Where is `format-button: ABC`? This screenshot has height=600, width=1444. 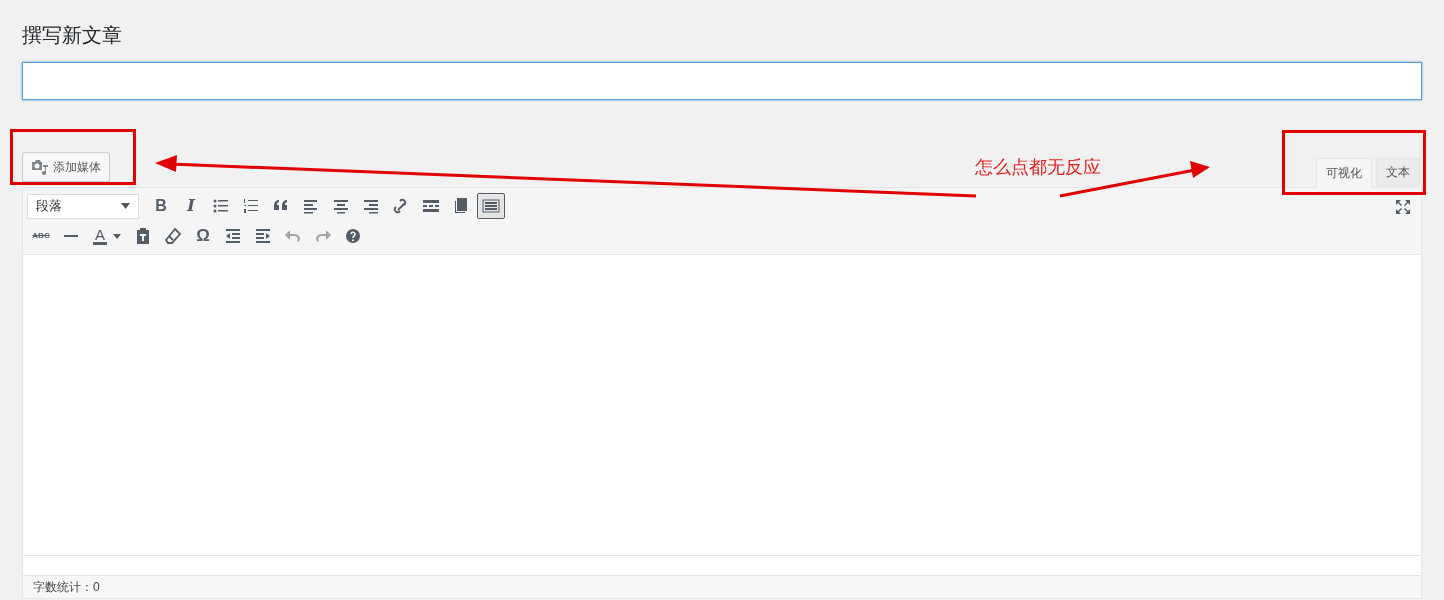 format-button: ABC is located at coordinates (41, 236).